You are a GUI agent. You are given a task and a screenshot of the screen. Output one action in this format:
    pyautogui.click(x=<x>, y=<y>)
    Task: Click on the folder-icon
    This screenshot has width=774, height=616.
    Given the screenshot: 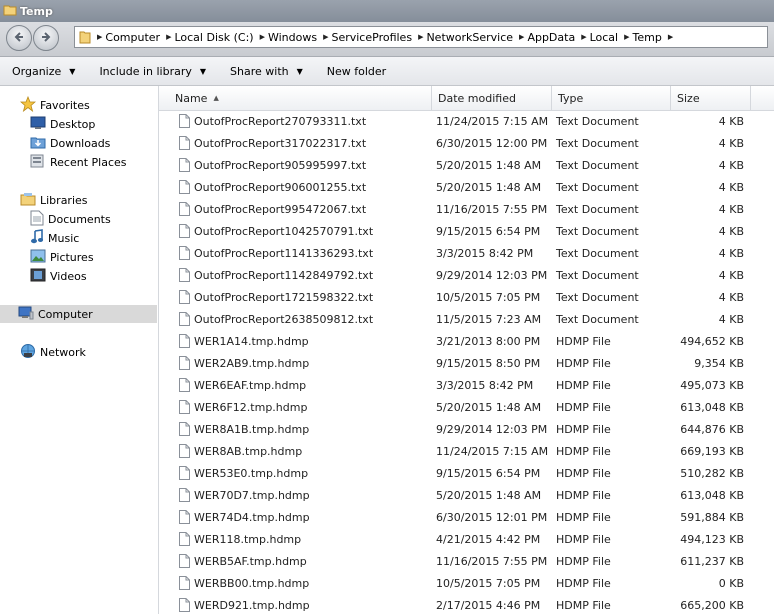 What is the action you would take?
    pyautogui.click(x=10, y=11)
    